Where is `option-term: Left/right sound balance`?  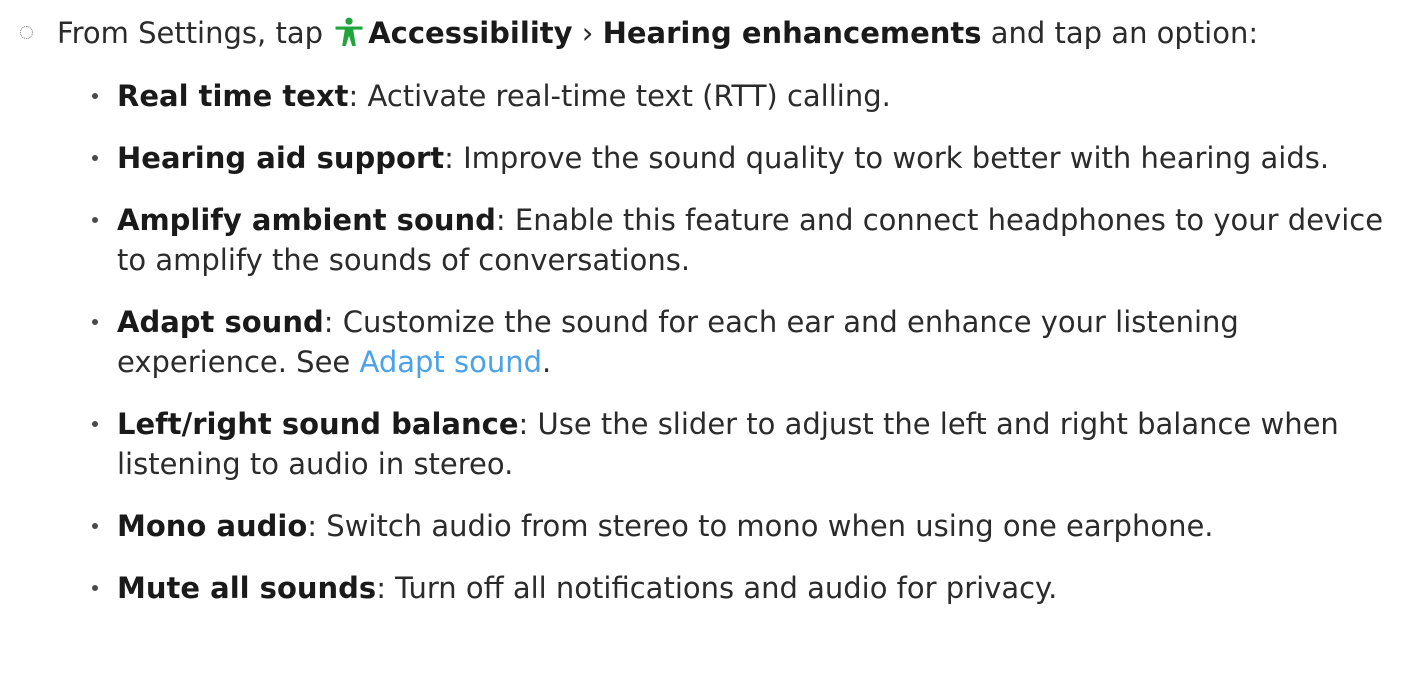
option-term: Left/right sound balance is located at coordinates (318, 424).